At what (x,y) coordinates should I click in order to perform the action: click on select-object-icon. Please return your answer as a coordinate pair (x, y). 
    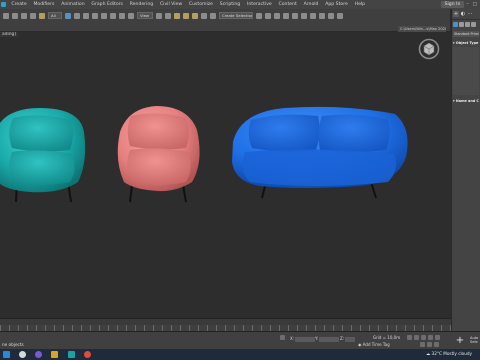
    Looking at the image, I should click on (68, 15).